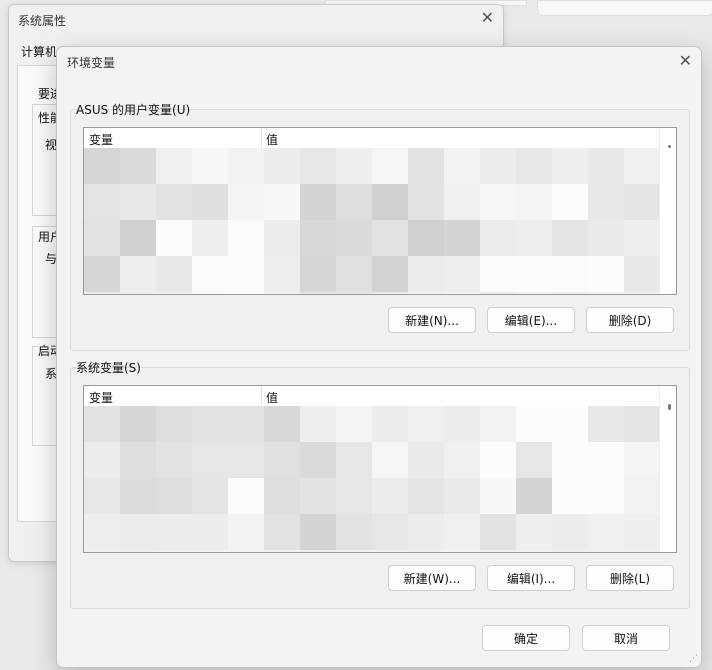  I want to click on system-variables-title: 系统变量(S), so click(108, 368).